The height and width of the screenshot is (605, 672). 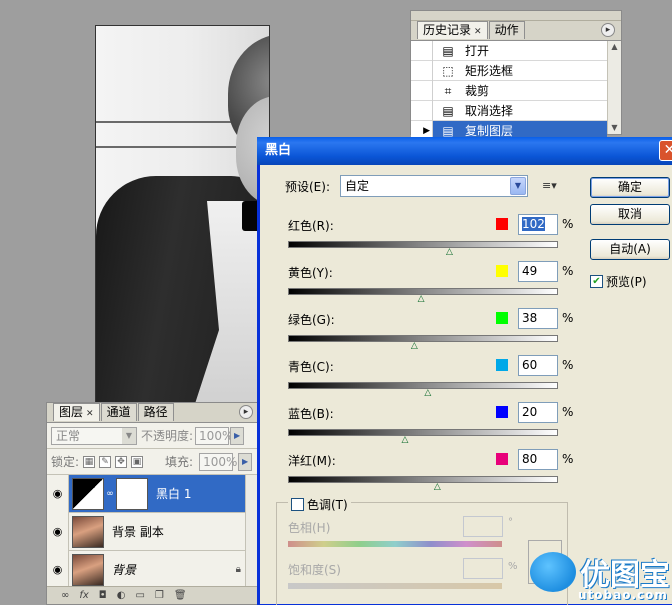 I want to click on slider-value-input: 20, so click(x=538, y=412).